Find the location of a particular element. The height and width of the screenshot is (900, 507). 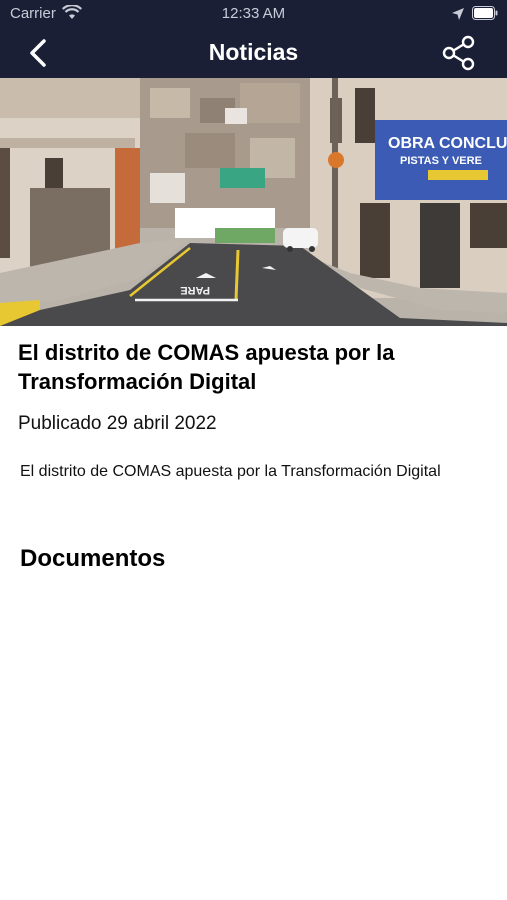

navigation-bar: Noticias is located at coordinates (253, 53).